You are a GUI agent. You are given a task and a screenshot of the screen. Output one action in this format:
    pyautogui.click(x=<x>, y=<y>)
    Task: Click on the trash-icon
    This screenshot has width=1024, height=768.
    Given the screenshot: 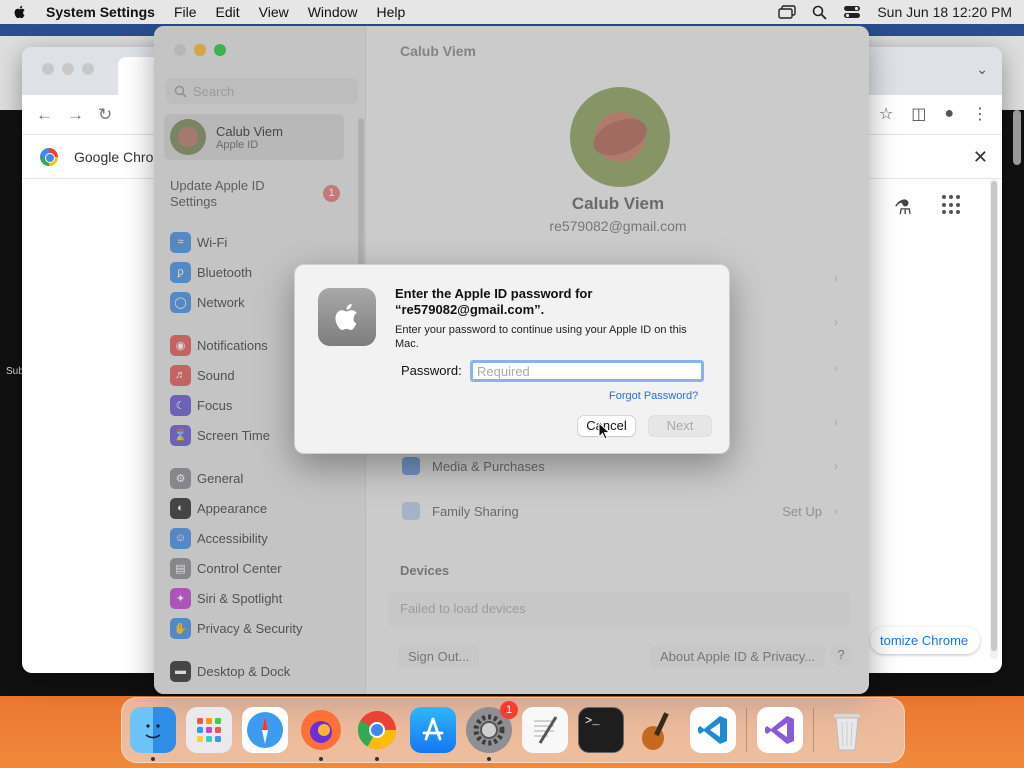 What is the action you would take?
    pyautogui.click(x=847, y=732)
    